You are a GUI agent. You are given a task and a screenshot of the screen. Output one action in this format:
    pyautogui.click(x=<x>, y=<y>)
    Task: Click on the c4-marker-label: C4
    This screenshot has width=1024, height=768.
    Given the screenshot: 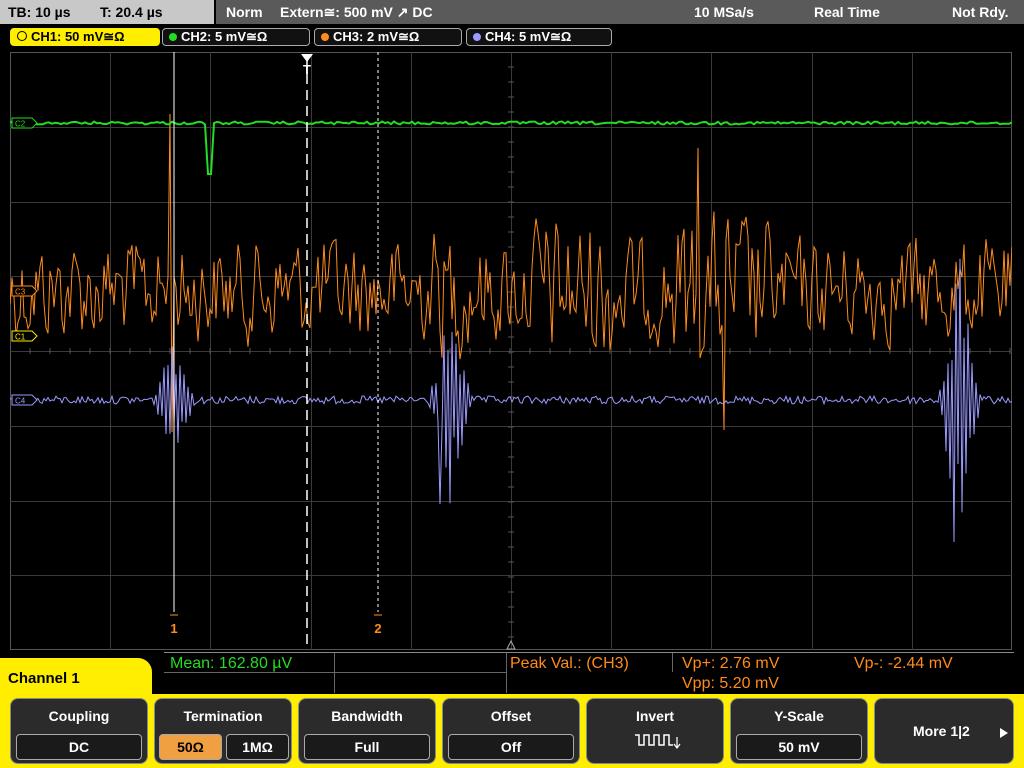 What is the action you would take?
    pyautogui.click(x=20, y=401)
    